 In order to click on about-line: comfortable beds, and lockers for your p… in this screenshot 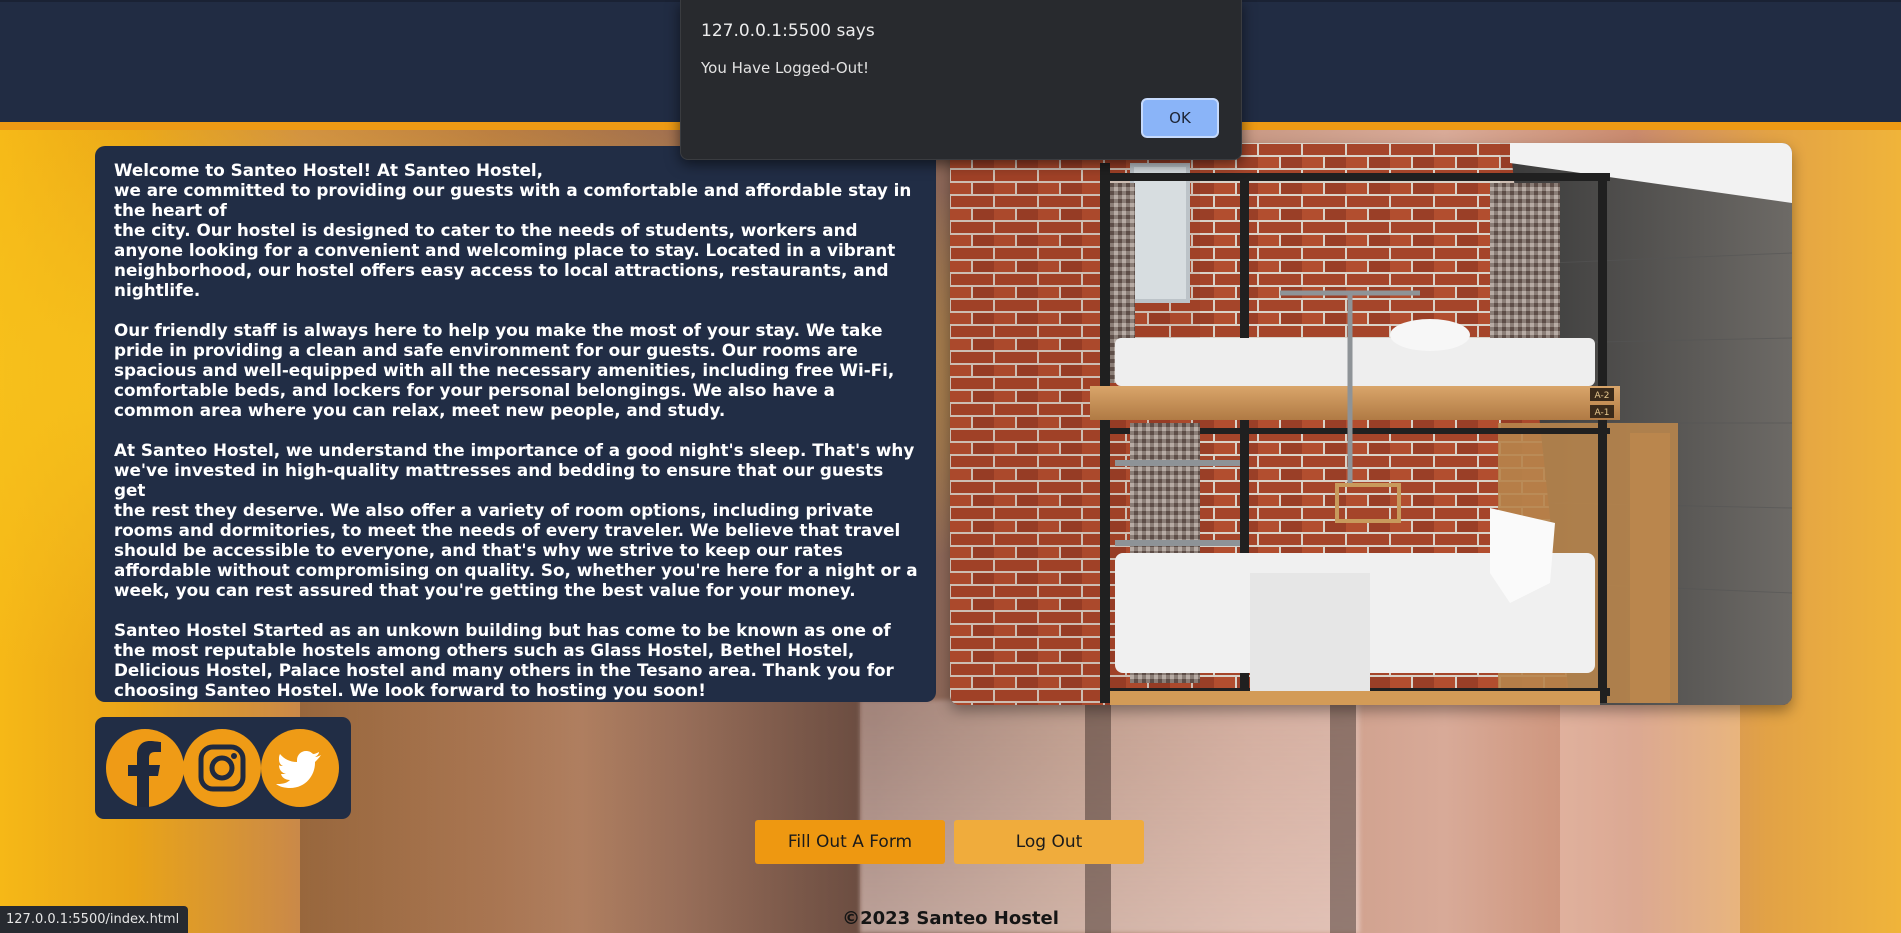, I will do `click(474, 390)`.